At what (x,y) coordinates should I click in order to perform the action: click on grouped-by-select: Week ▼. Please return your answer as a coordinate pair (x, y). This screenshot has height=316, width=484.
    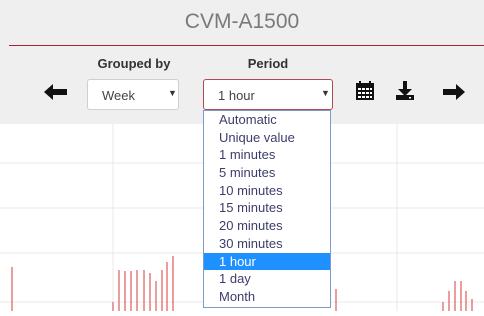
    Looking at the image, I should click on (133, 94).